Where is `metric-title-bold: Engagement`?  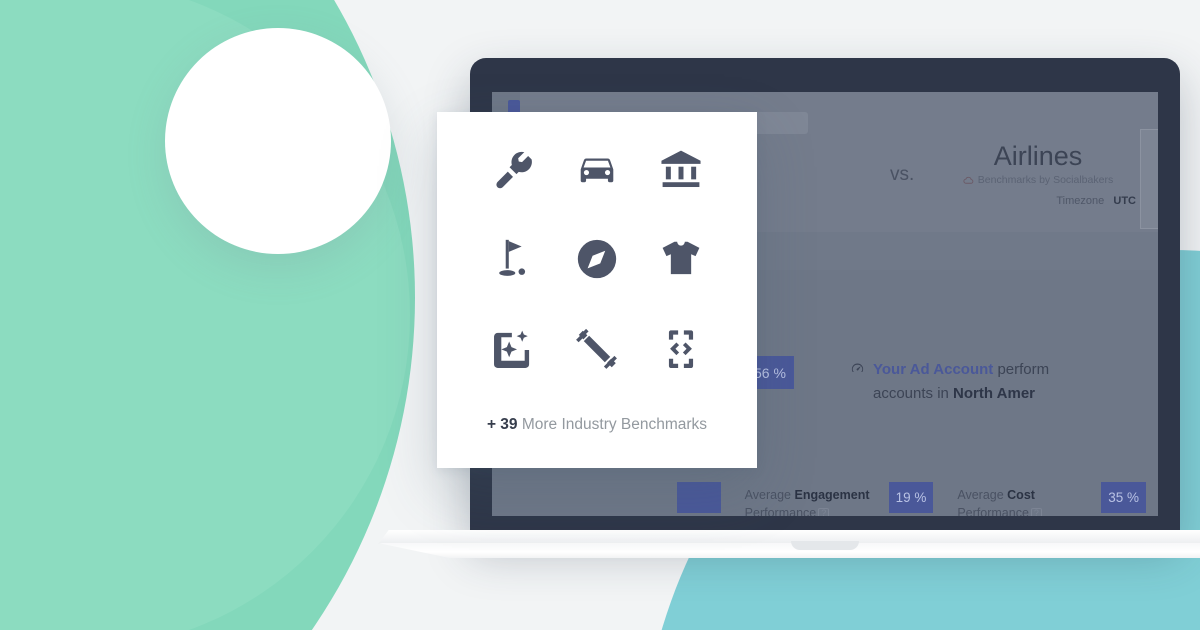 metric-title-bold: Engagement is located at coordinates (832, 495).